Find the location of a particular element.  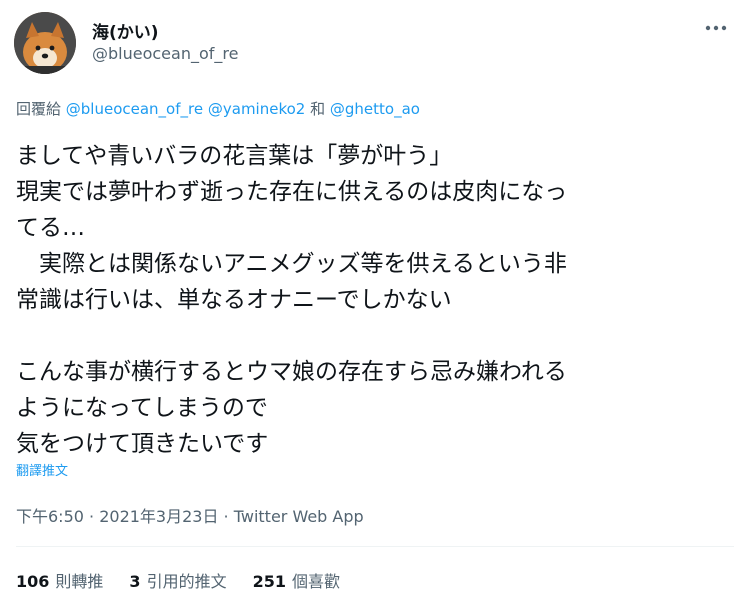

tweet-date: 2021年3月23日 is located at coordinates (158, 516).